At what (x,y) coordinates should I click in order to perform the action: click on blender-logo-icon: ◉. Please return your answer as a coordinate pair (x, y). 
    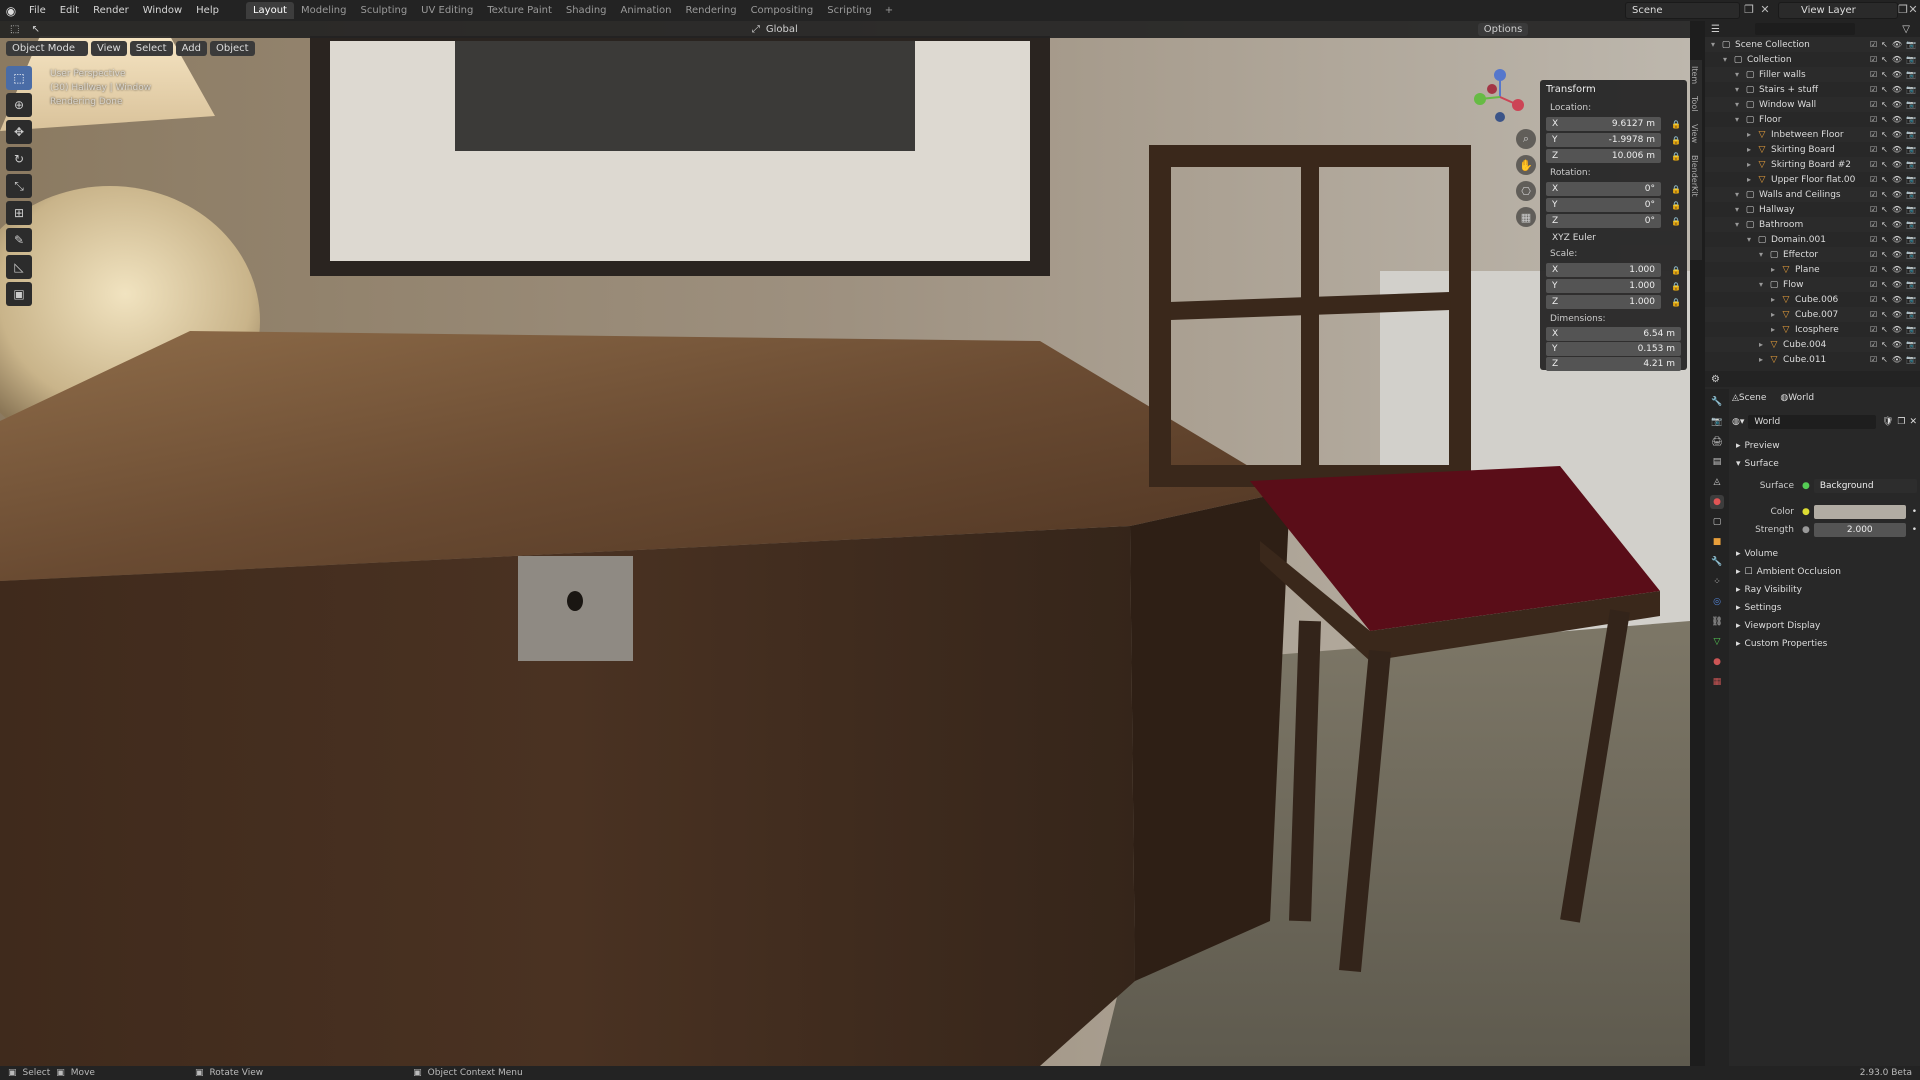
    Looking at the image, I should click on (11, 10).